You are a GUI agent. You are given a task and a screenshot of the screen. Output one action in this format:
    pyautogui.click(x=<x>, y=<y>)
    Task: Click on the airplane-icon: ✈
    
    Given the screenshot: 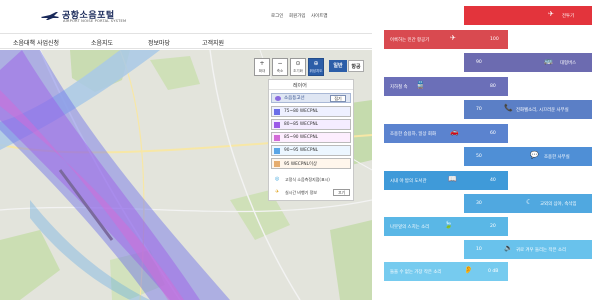 What is the action you would take?
    pyautogui.click(x=277, y=192)
    